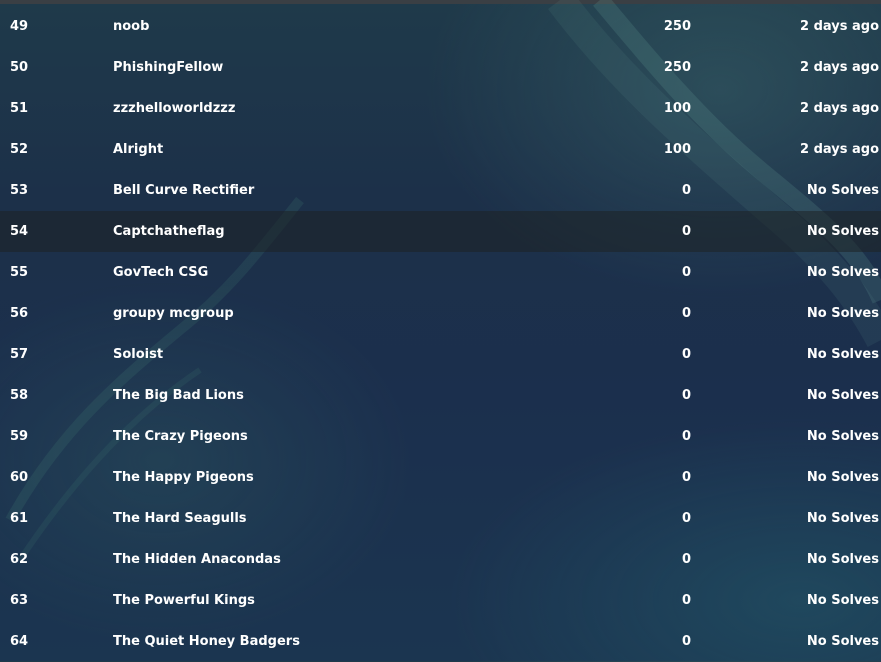 This screenshot has width=881, height=662. What do you see at coordinates (19, 518) in the screenshot?
I see `place-cell: 61` at bounding box center [19, 518].